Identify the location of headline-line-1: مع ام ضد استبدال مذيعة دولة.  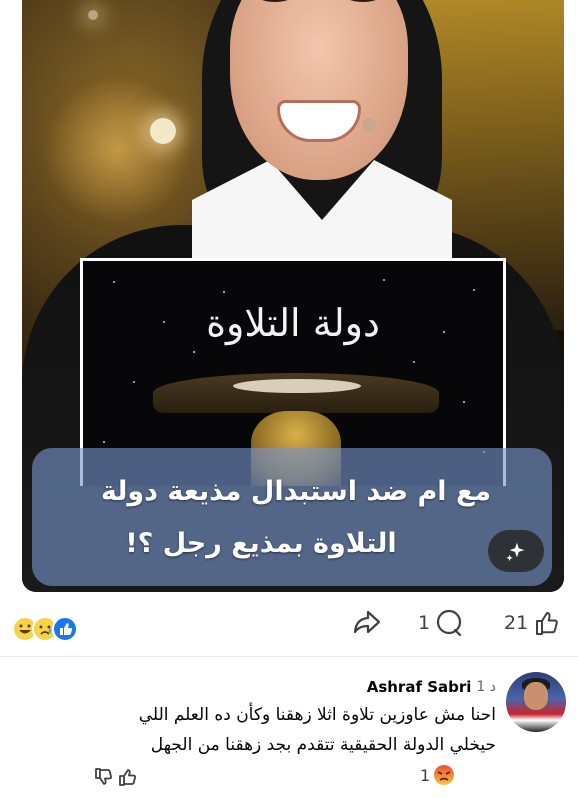
(296, 491).